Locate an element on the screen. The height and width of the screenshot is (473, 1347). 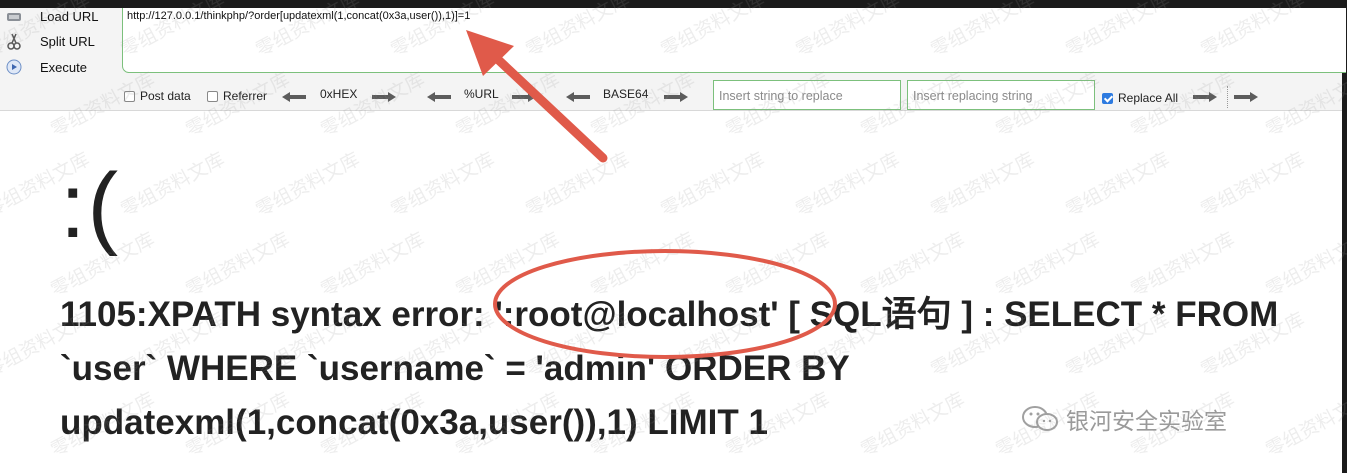
annotation-arrow-shaft is located at coordinates (546, 105).